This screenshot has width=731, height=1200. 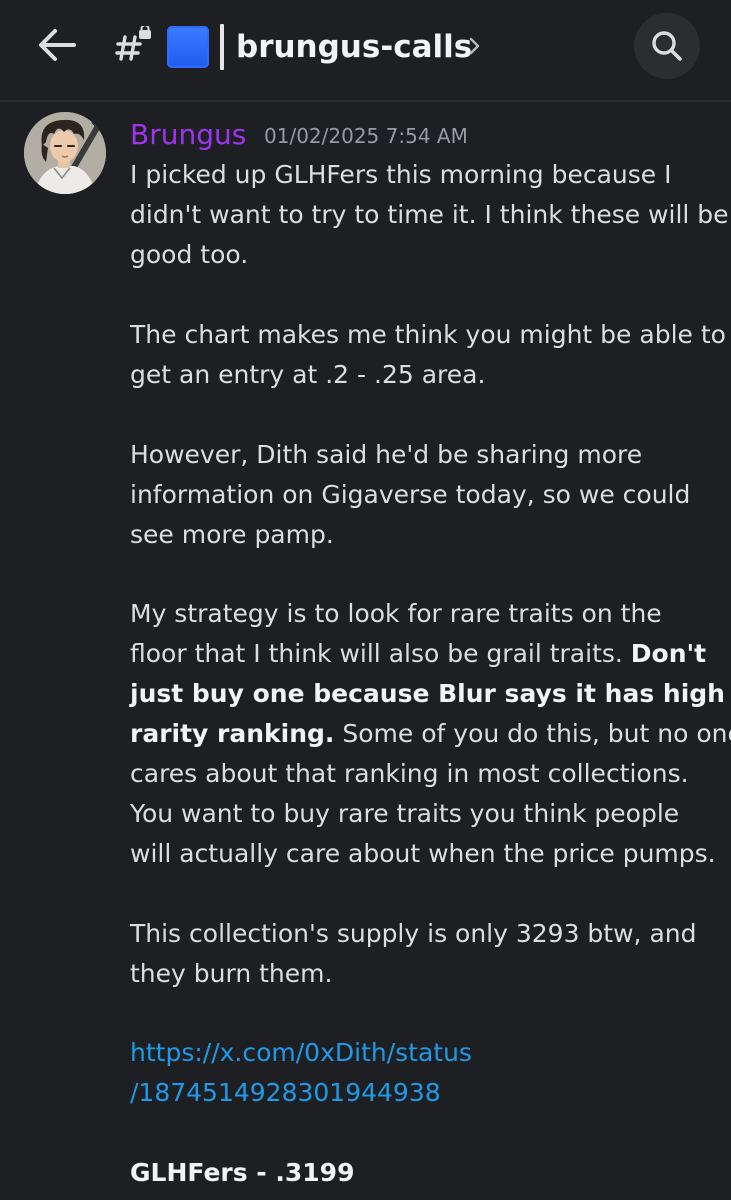 I want to click on arrow-left-icon, so click(x=57, y=45).